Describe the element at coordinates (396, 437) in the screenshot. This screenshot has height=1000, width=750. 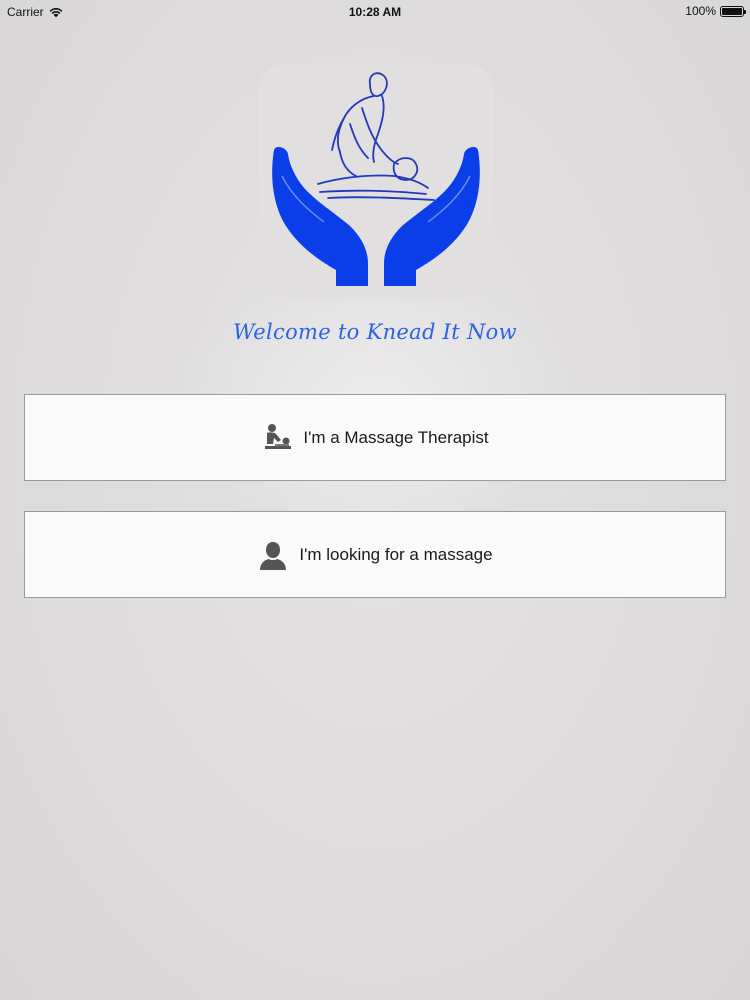
I see `massage-therapist-label: I'm a Massage Therapist` at that location.